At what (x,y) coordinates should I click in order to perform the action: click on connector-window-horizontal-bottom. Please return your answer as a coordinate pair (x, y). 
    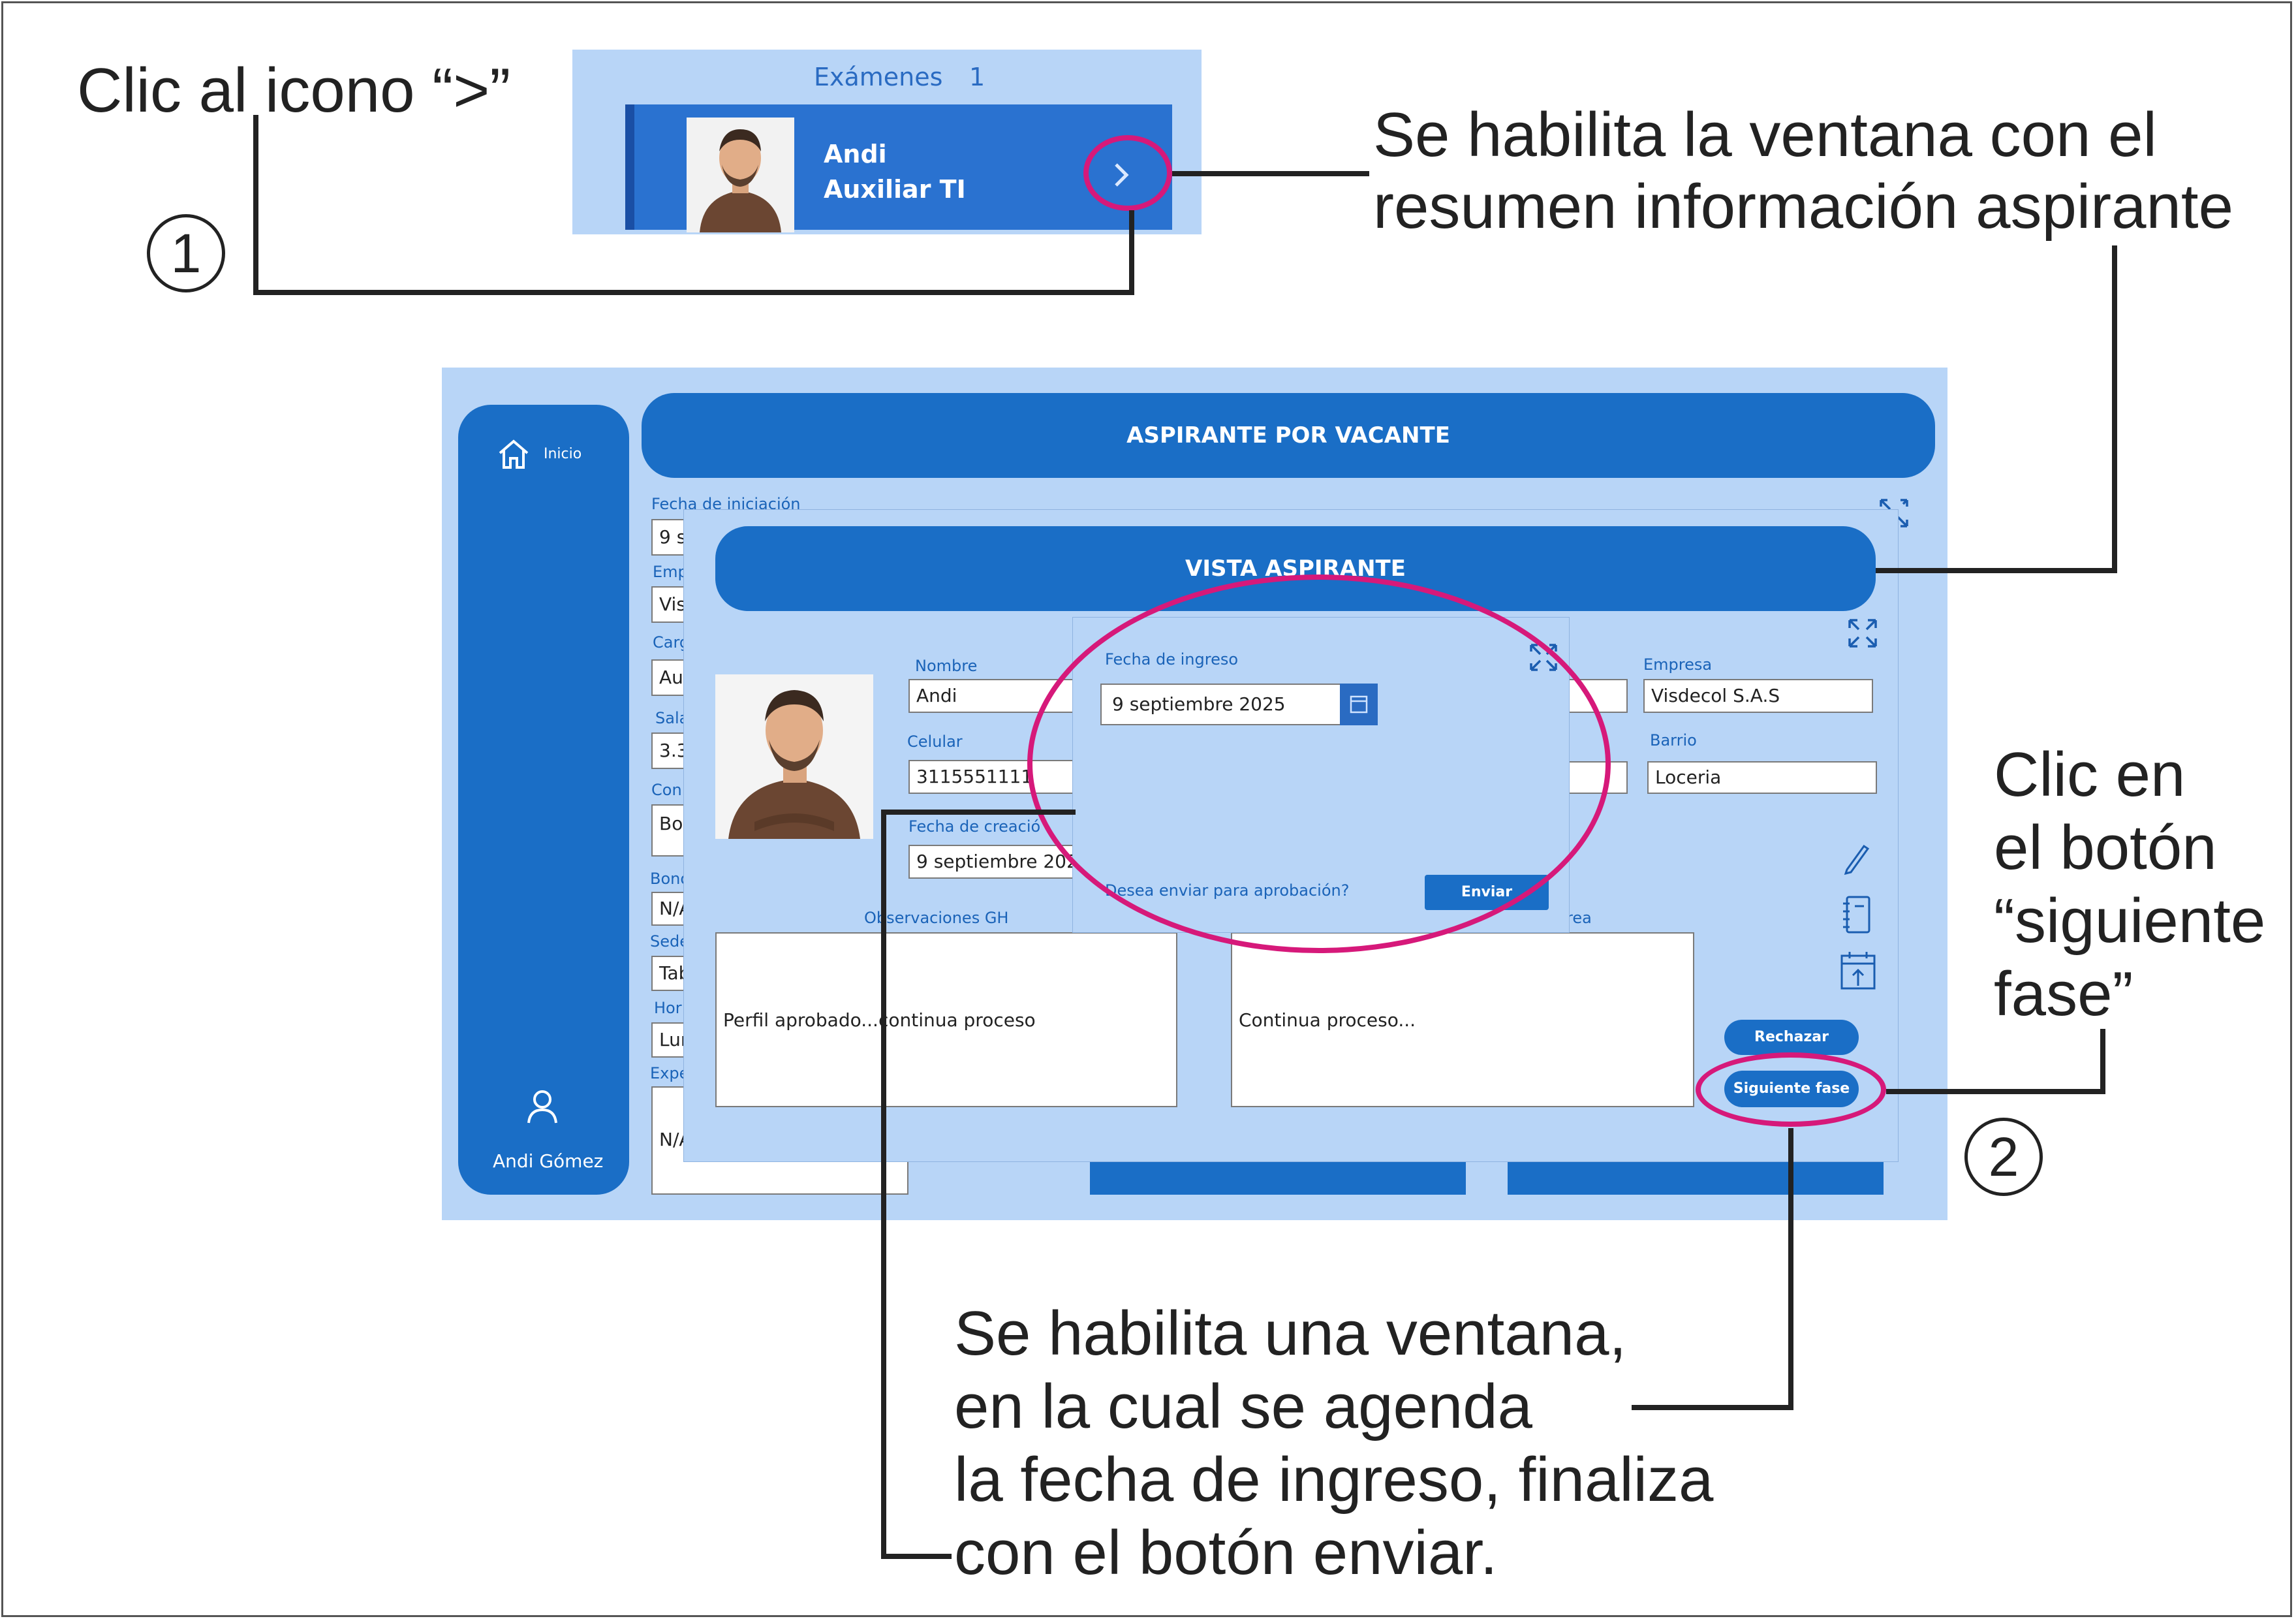
    Looking at the image, I should click on (1996, 570).